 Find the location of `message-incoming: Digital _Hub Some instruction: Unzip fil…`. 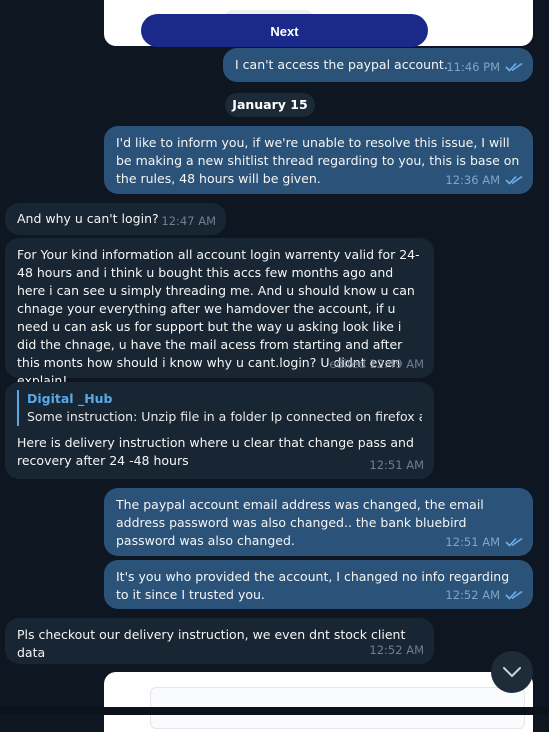

message-incoming: Digital _Hub Some instruction: Unzip fil… is located at coordinates (219, 430).